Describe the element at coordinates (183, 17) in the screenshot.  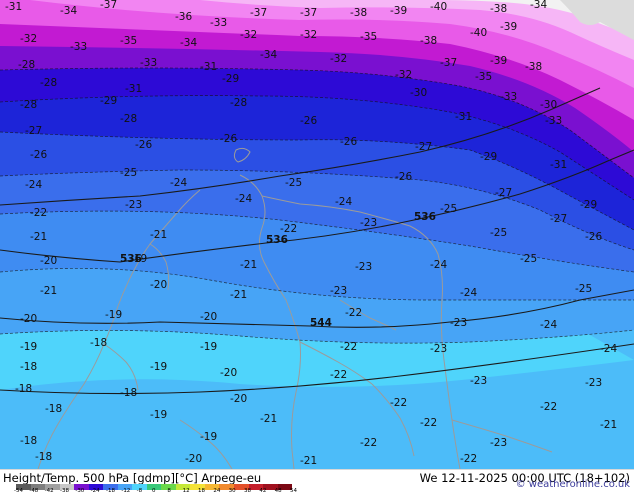
I see `temperature-label: -36` at that location.